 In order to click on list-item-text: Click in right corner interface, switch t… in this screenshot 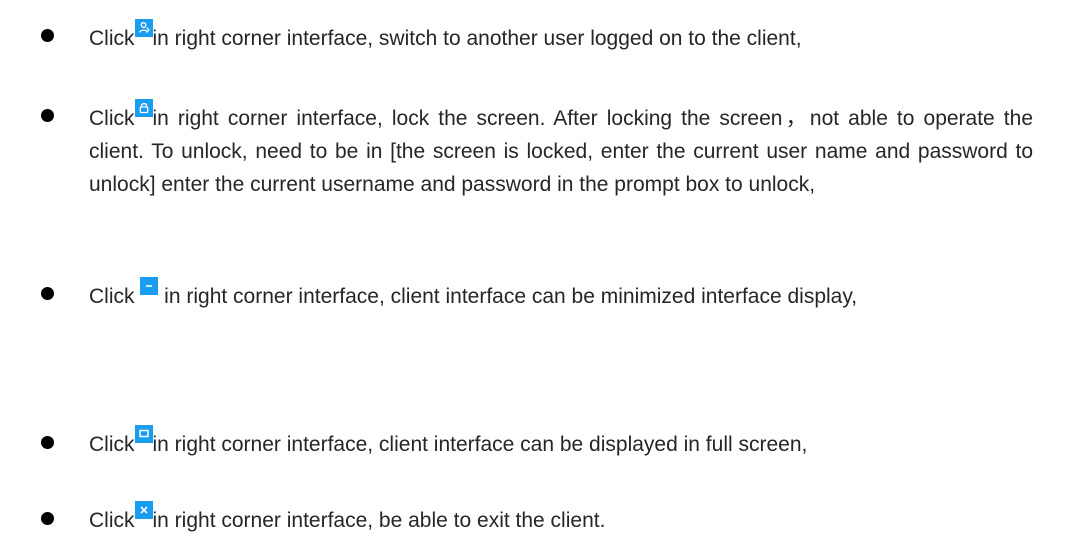, I will do `click(561, 37)`.